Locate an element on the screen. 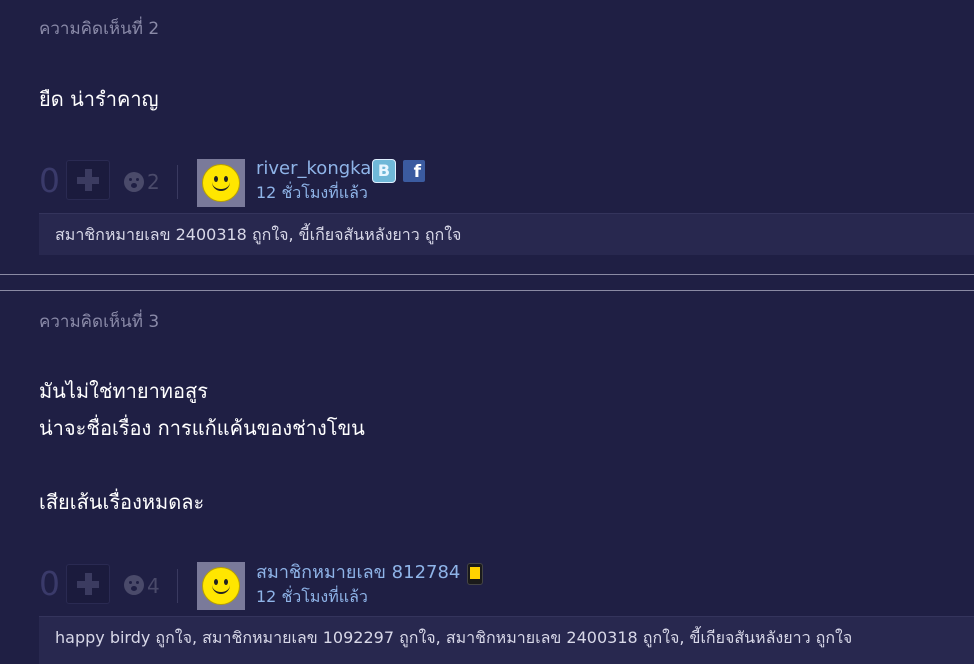 This screenshot has height=664, width=974. blog-badge-icon: B is located at coordinates (384, 171).